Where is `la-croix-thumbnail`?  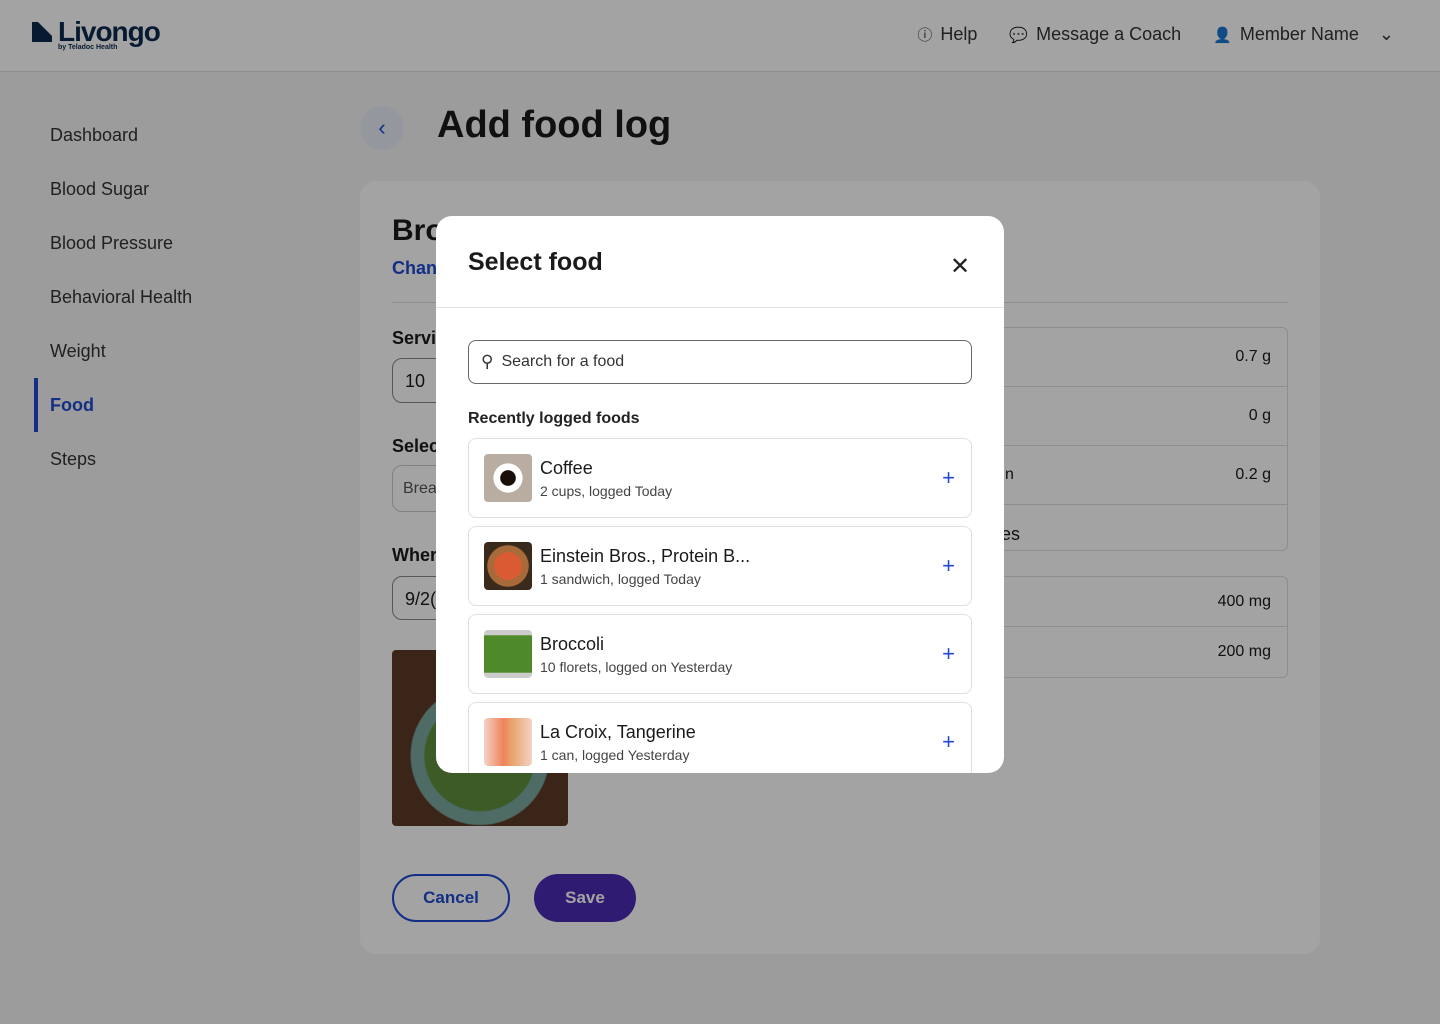 la-croix-thumbnail is located at coordinates (508, 742).